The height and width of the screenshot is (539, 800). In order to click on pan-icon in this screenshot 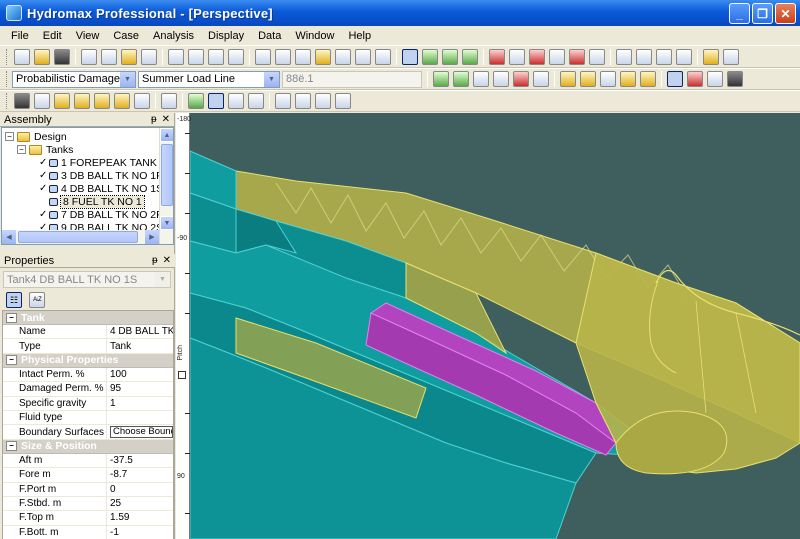, I will do `click(363, 56)`.